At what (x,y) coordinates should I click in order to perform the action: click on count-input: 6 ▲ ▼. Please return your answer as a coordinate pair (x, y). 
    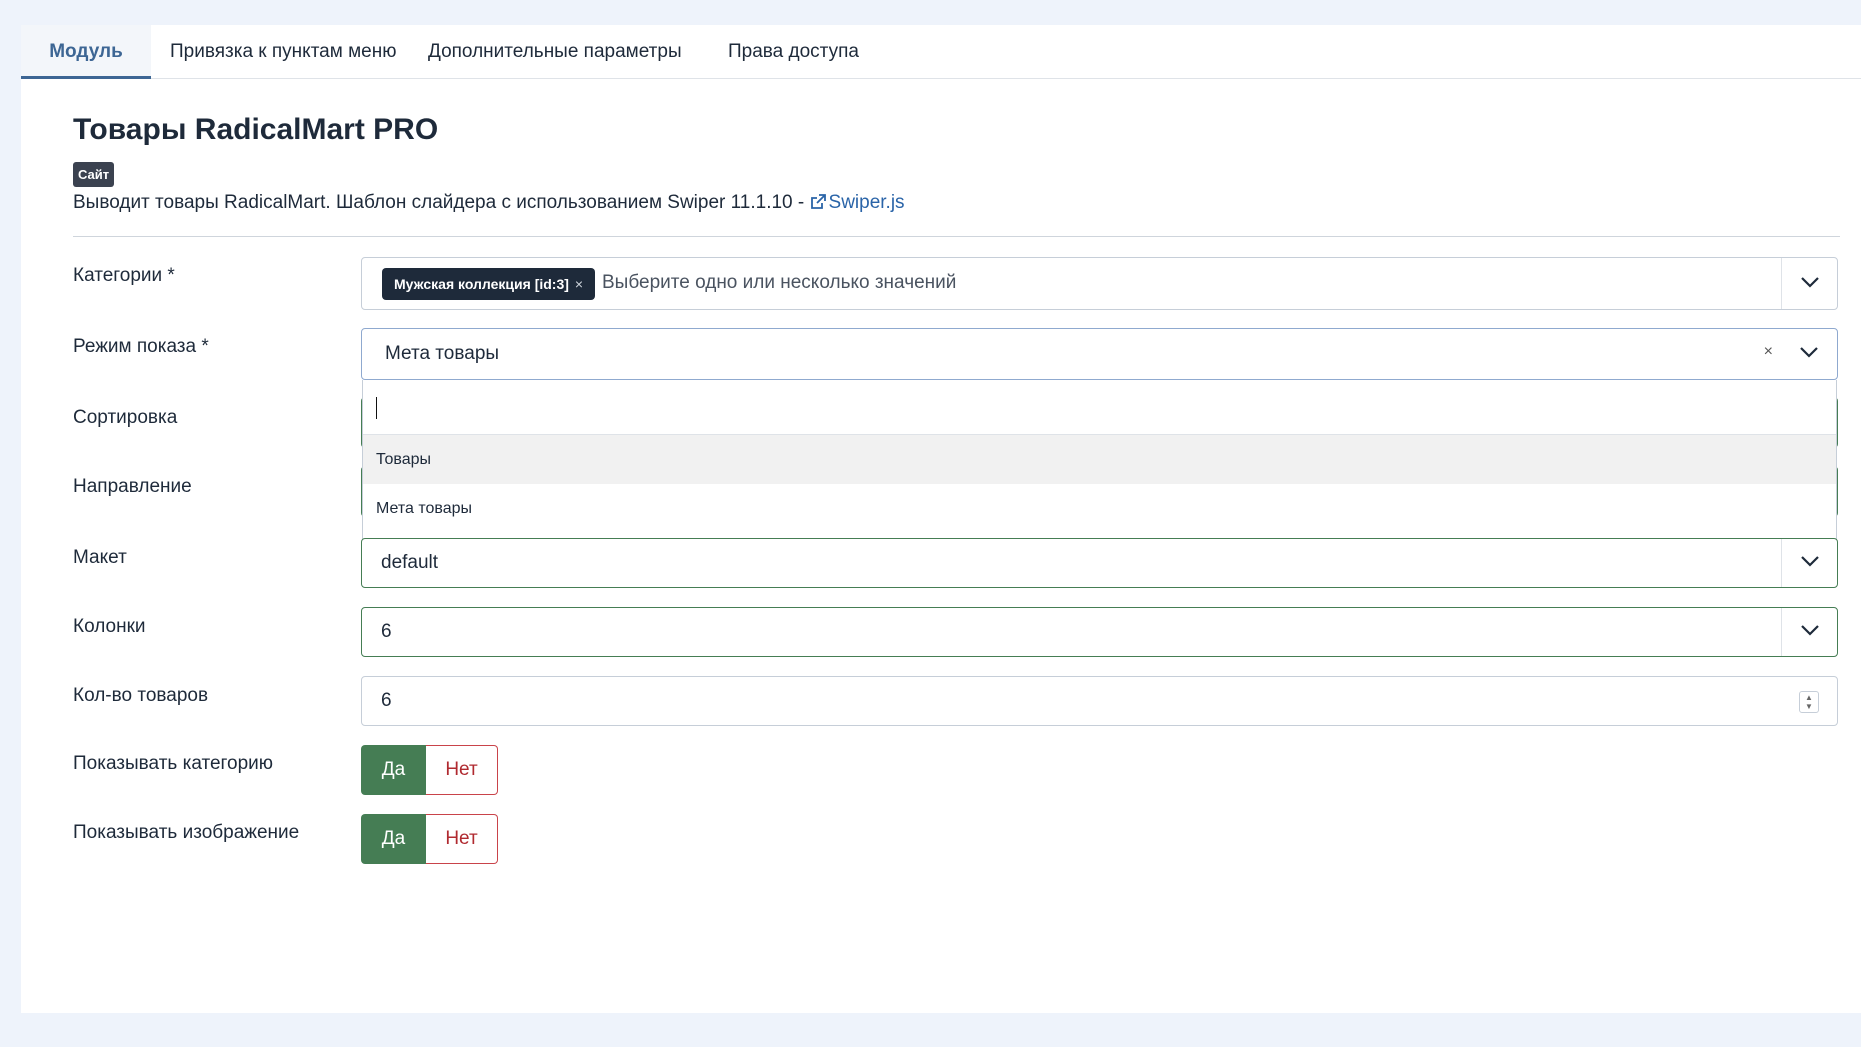
    Looking at the image, I should click on (1099, 701).